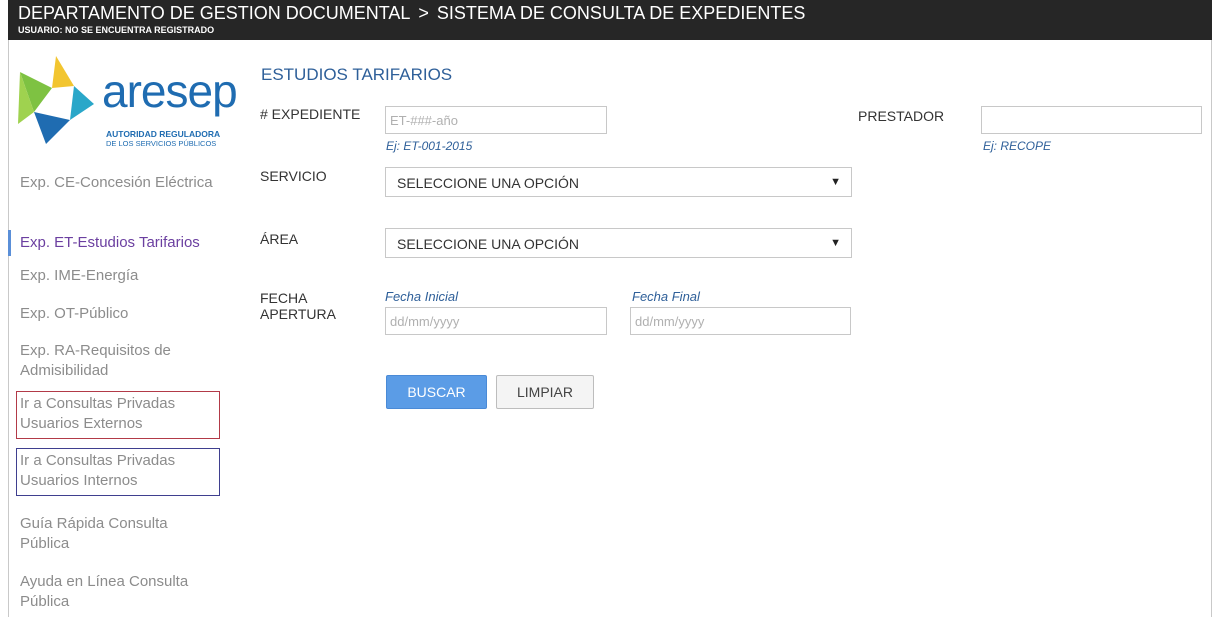 The image size is (1219, 617). Describe the element at coordinates (740, 321) in the screenshot. I see `fecha-final-input` at that location.